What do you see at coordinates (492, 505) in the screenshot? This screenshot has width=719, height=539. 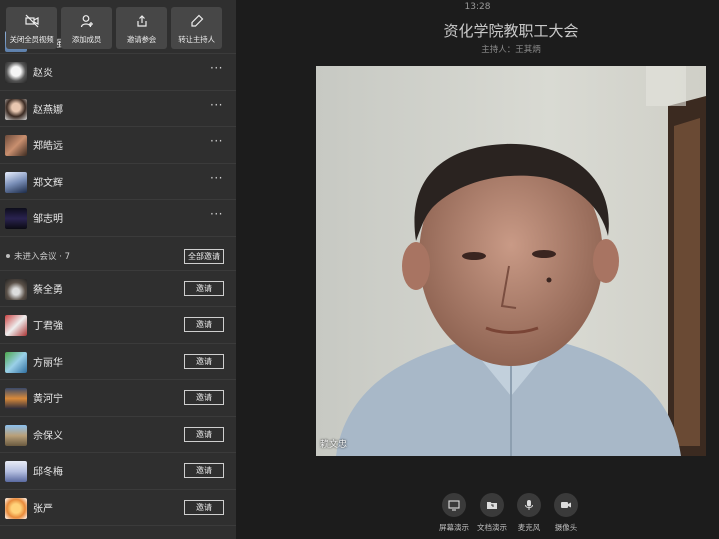 I see `document-icon` at bounding box center [492, 505].